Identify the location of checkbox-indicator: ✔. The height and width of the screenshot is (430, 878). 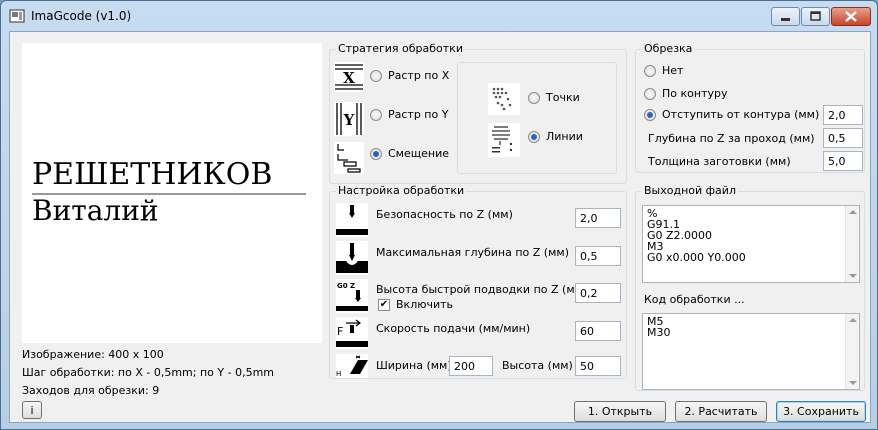
(384, 304).